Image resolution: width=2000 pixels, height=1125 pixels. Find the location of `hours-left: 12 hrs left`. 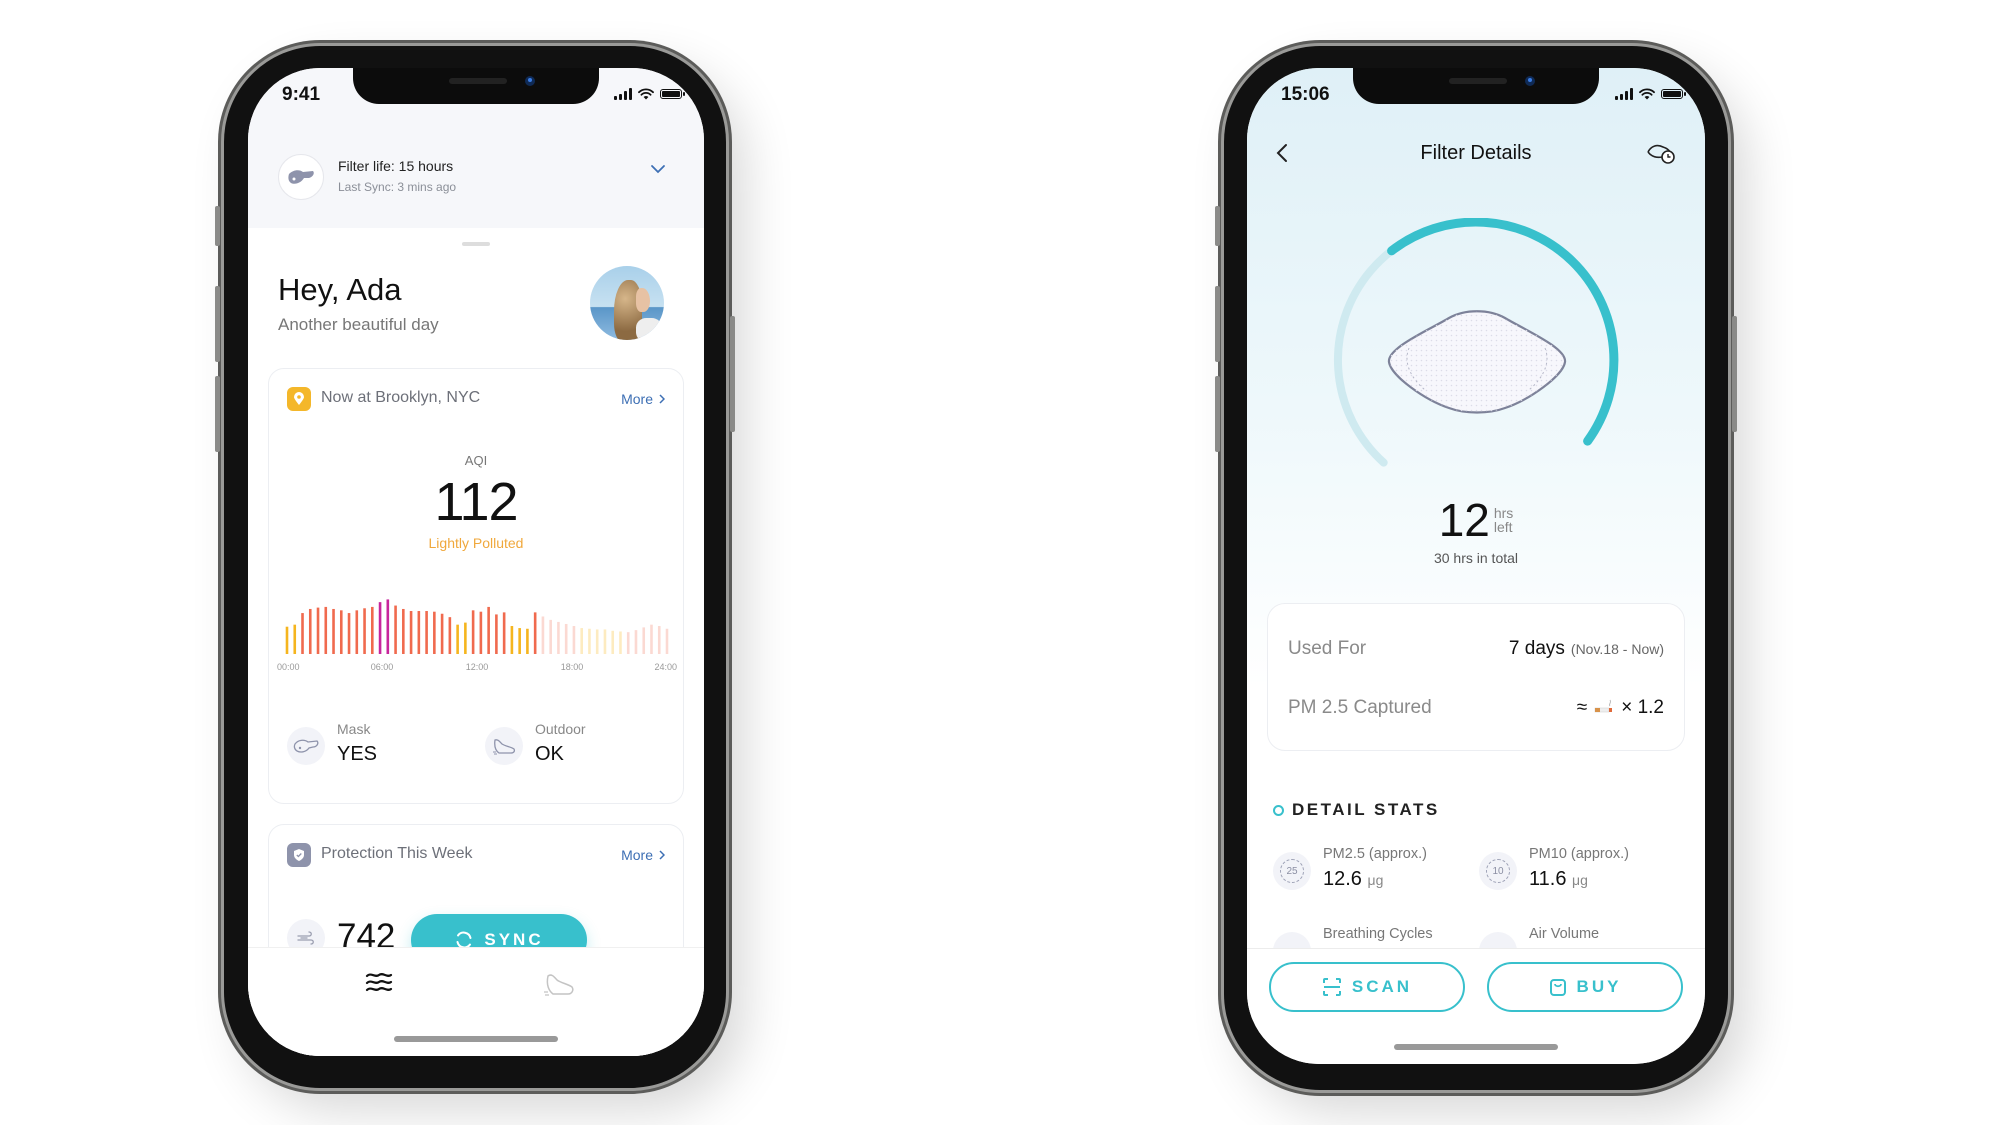

hours-left: 12 hrs left is located at coordinates (1476, 520).